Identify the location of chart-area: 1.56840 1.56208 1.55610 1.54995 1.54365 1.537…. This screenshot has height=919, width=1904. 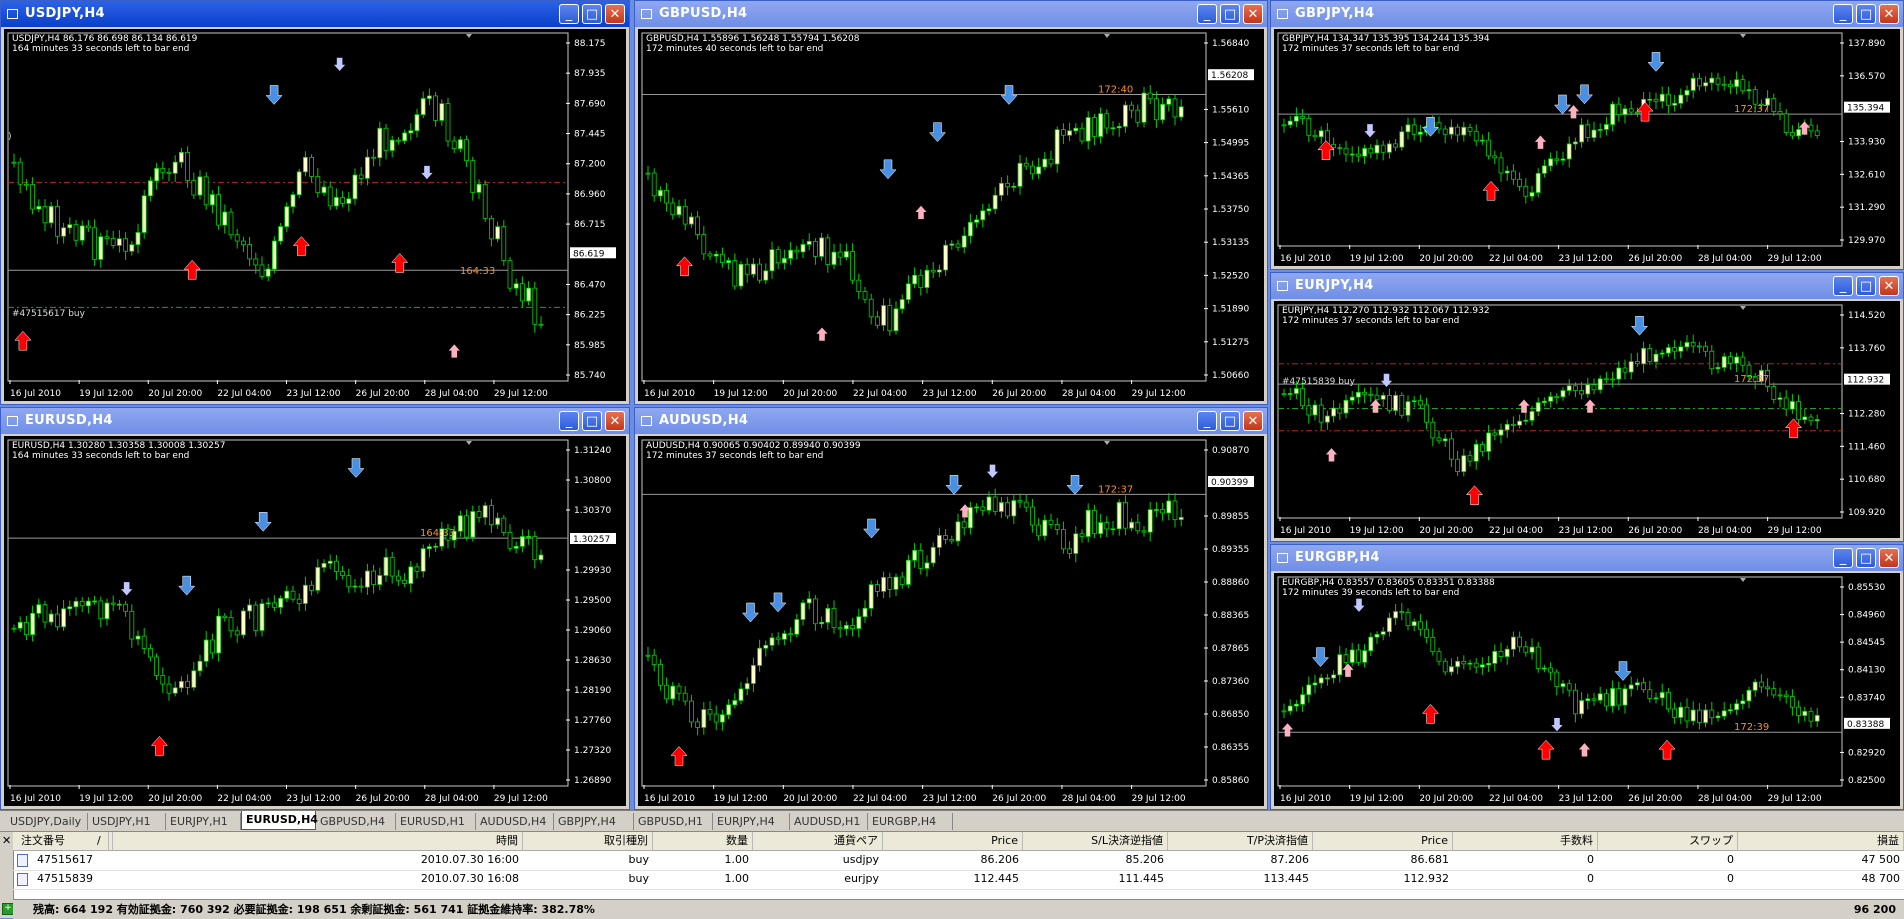
(951, 215).